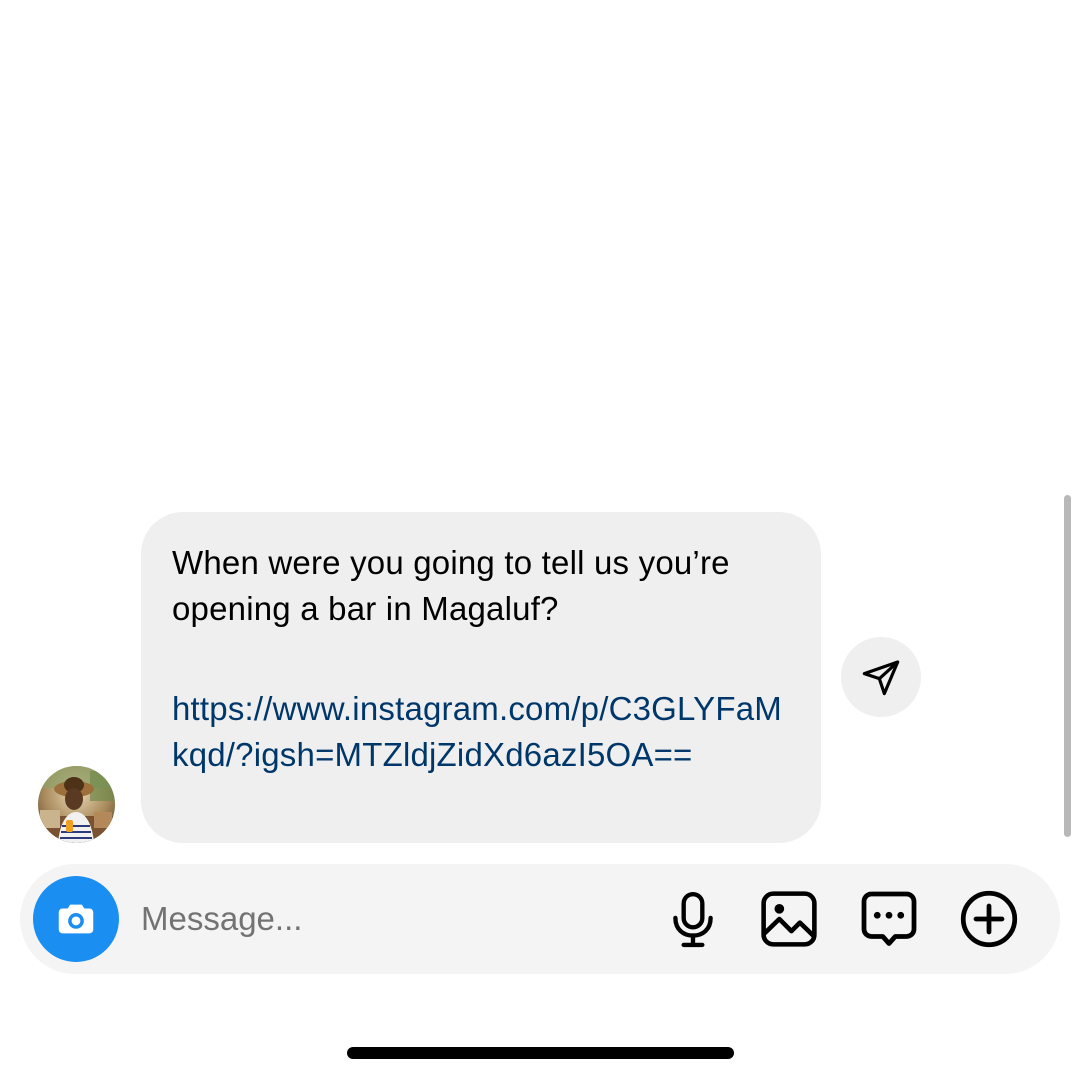 The width and height of the screenshot is (1080, 1080). I want to click on paper-plane-icon, so click(881, 678).